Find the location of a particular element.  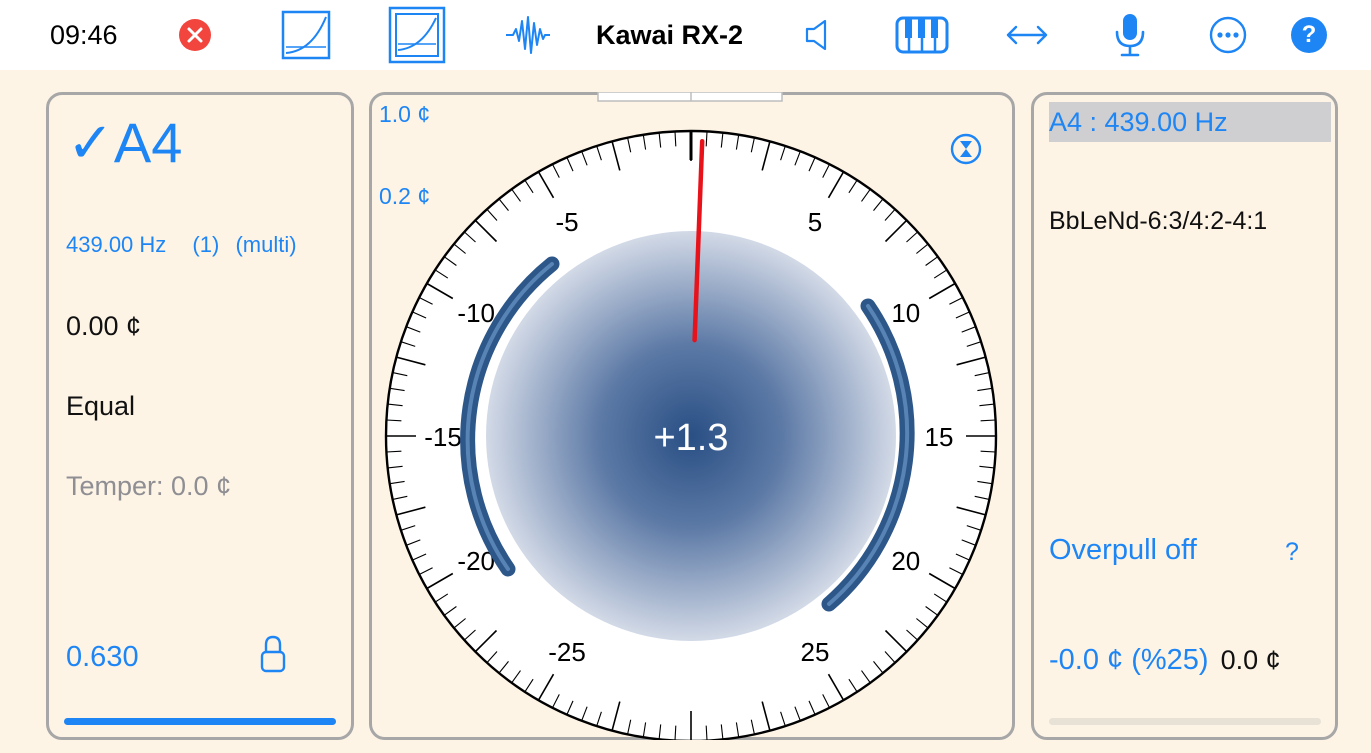

note-name: A4 is located at coordinates (148, 142).